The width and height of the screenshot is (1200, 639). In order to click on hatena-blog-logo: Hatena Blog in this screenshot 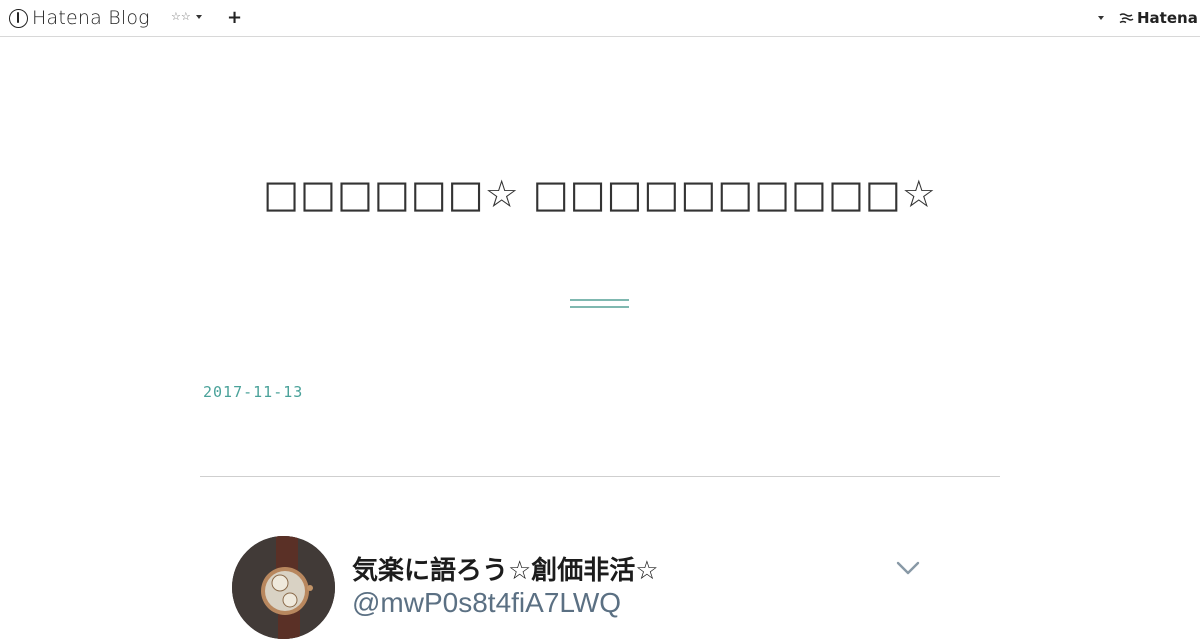, I will do `click(79, 18)`.